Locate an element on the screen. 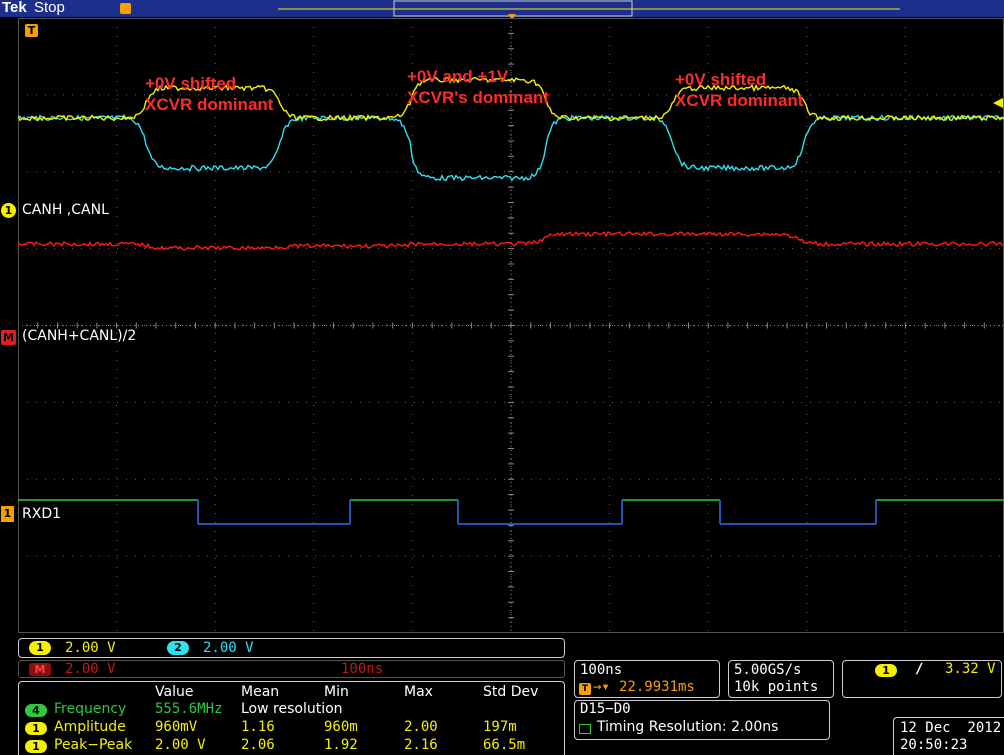  annotation-3: +0V shifted XCVR dominant is located at coordinates (739, 90).